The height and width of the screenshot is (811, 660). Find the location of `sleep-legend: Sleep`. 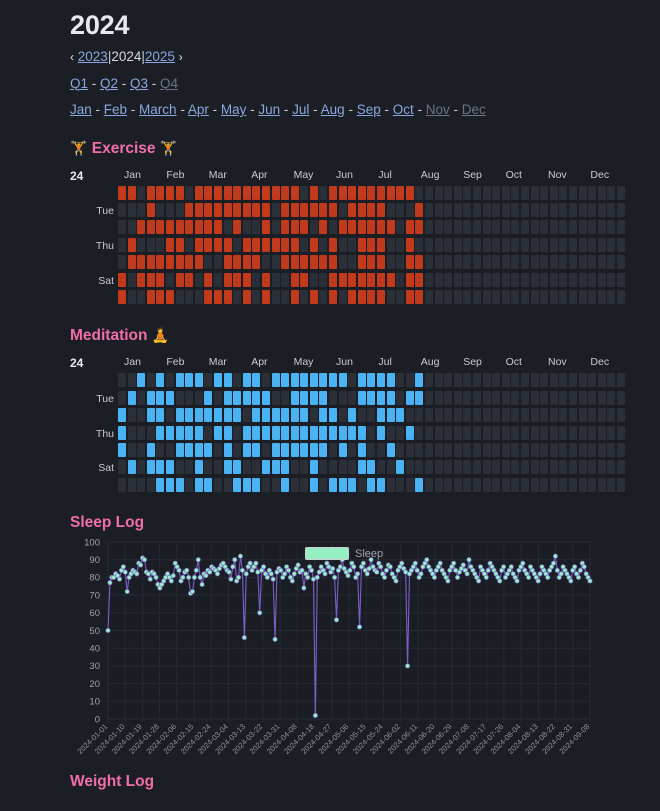

sleep-legend: Sleep is located at coordinates (344, 554).